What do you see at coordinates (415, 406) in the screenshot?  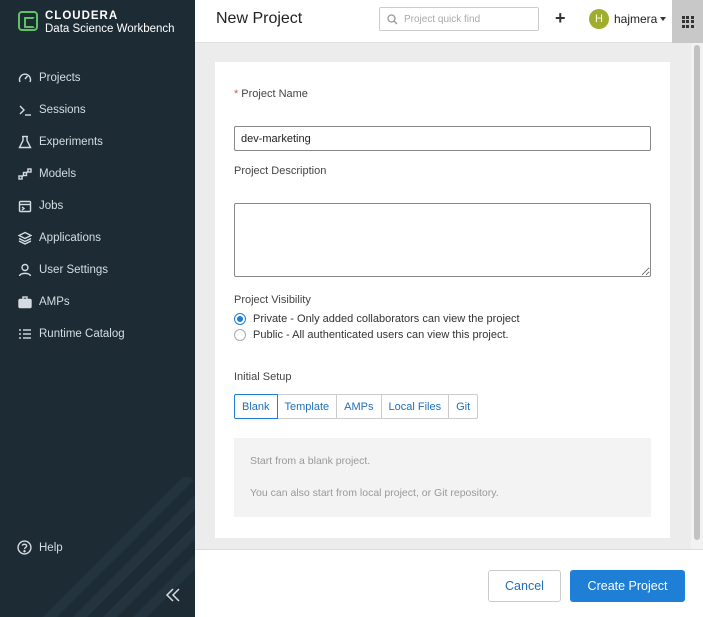 I see `tab-local-files: Local Files` at bounding box center [415, 406].